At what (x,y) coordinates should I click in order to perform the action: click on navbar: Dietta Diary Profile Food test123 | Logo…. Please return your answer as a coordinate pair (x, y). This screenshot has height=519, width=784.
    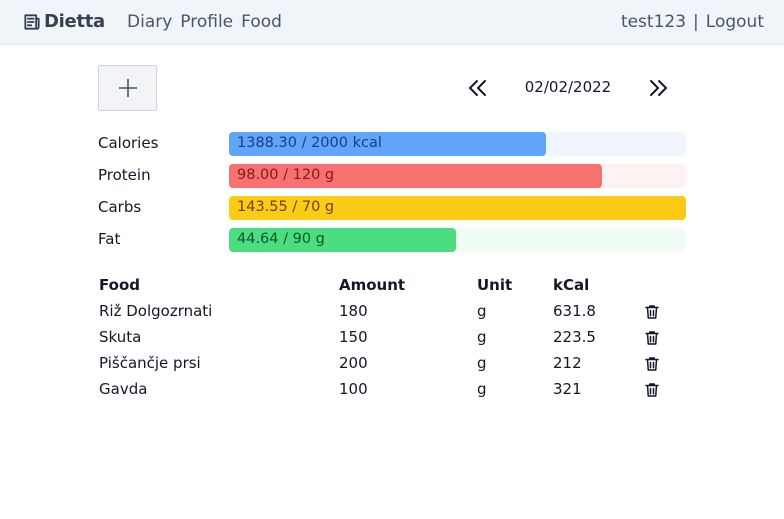
    Looking at the image, I should click on (392, 22).